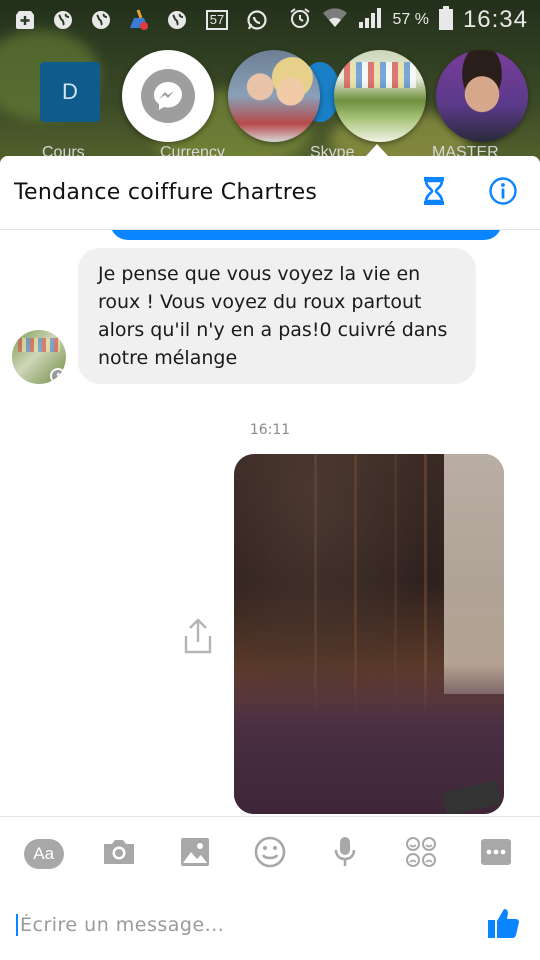 The width and height of the screenshot is (540, 960). What do you see at coordinates (198, 636) in the screenshot?
I see `share-icon` at bounding box center [198, 636].